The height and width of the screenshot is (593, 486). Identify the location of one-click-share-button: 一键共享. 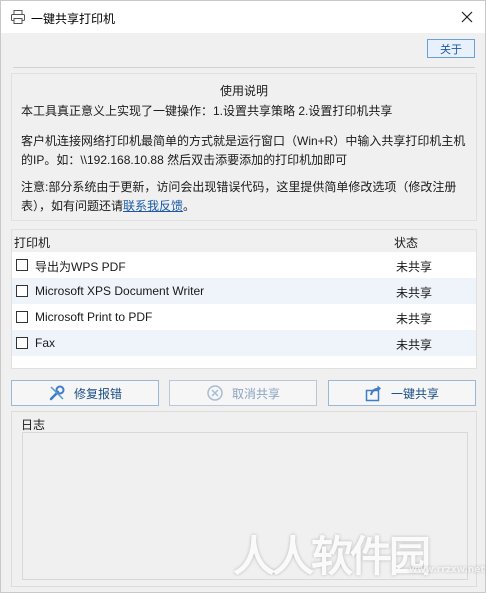
(402, 393).